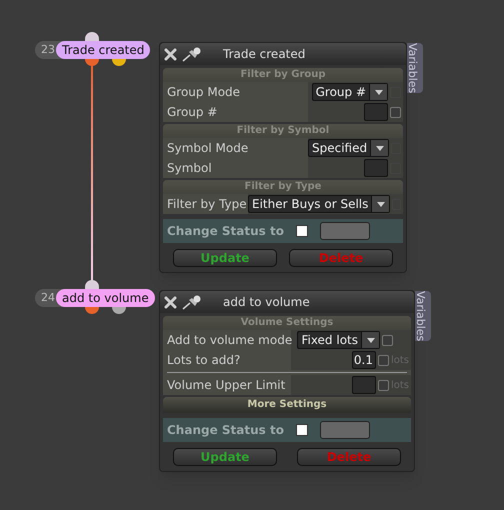  What do you see at coordinates (105, 298) in the screenshot?
I see `node-label: add to volume` at bounding box center [105, 298].